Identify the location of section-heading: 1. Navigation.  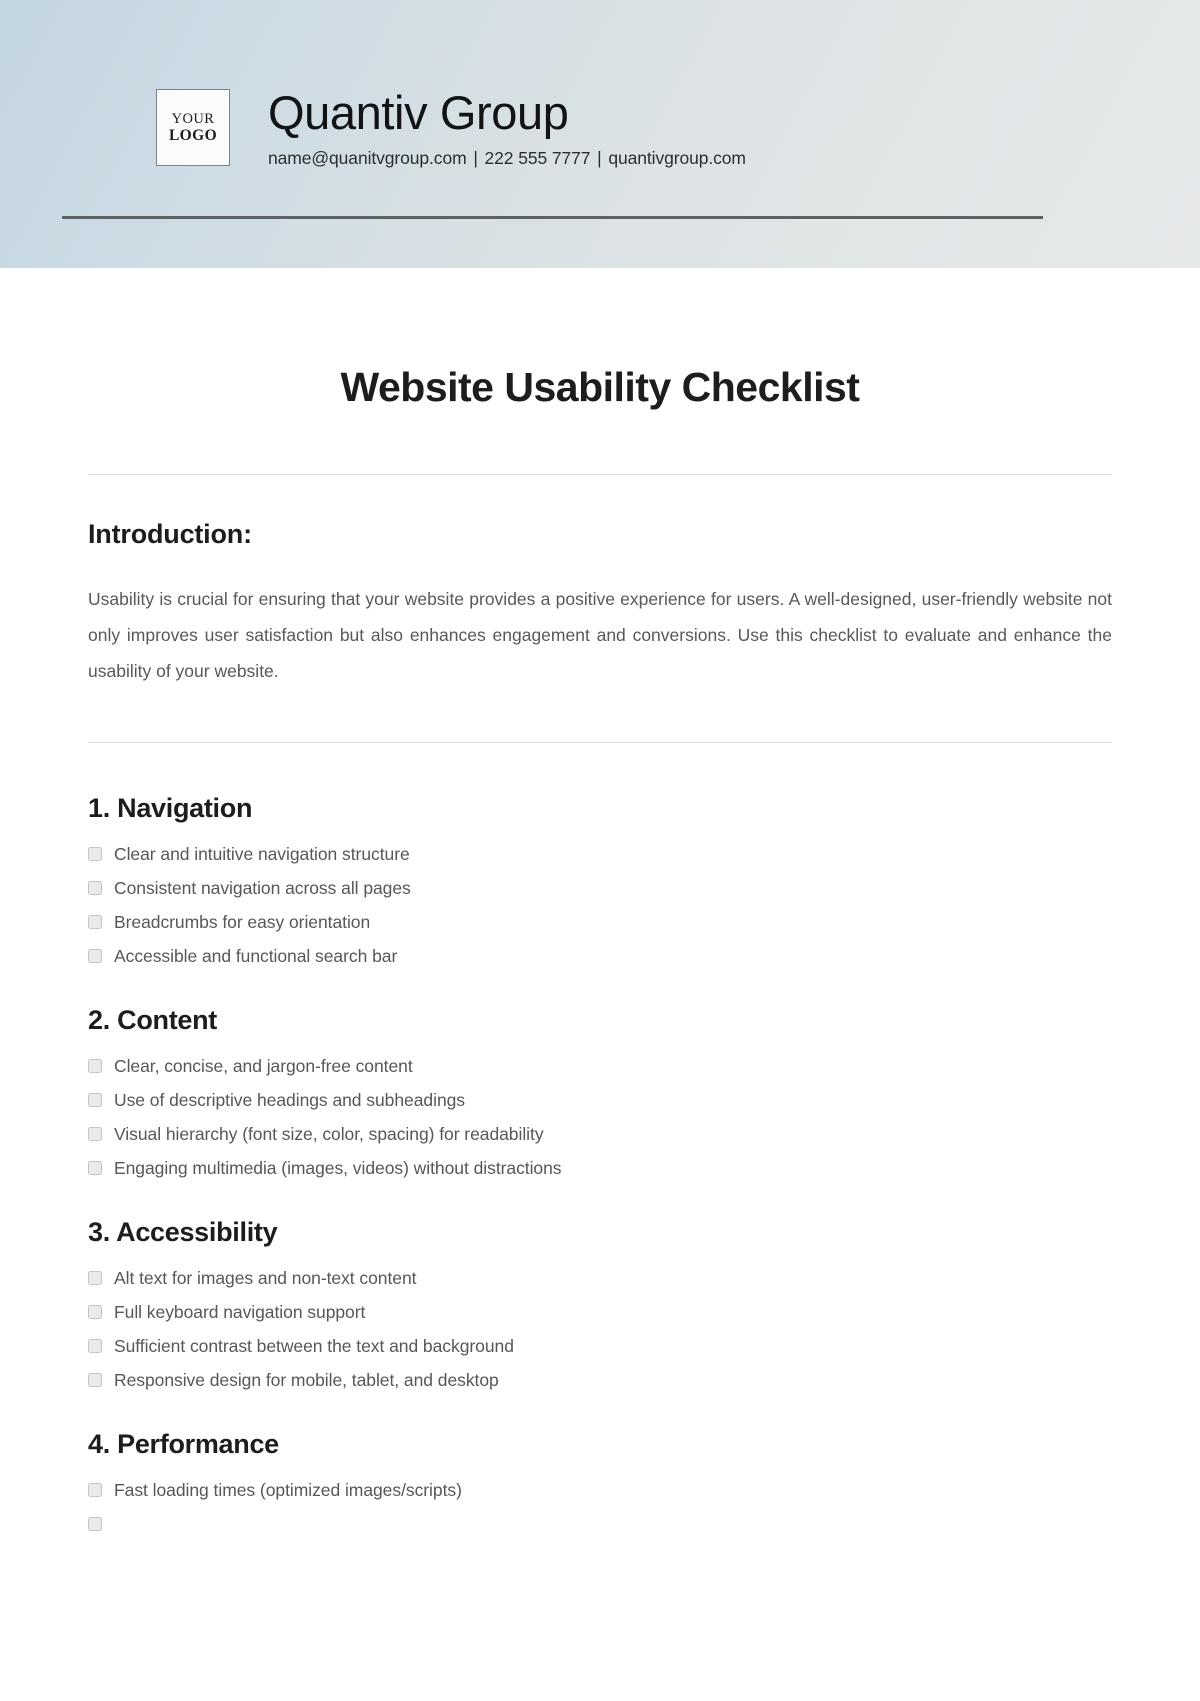
(170, 808).